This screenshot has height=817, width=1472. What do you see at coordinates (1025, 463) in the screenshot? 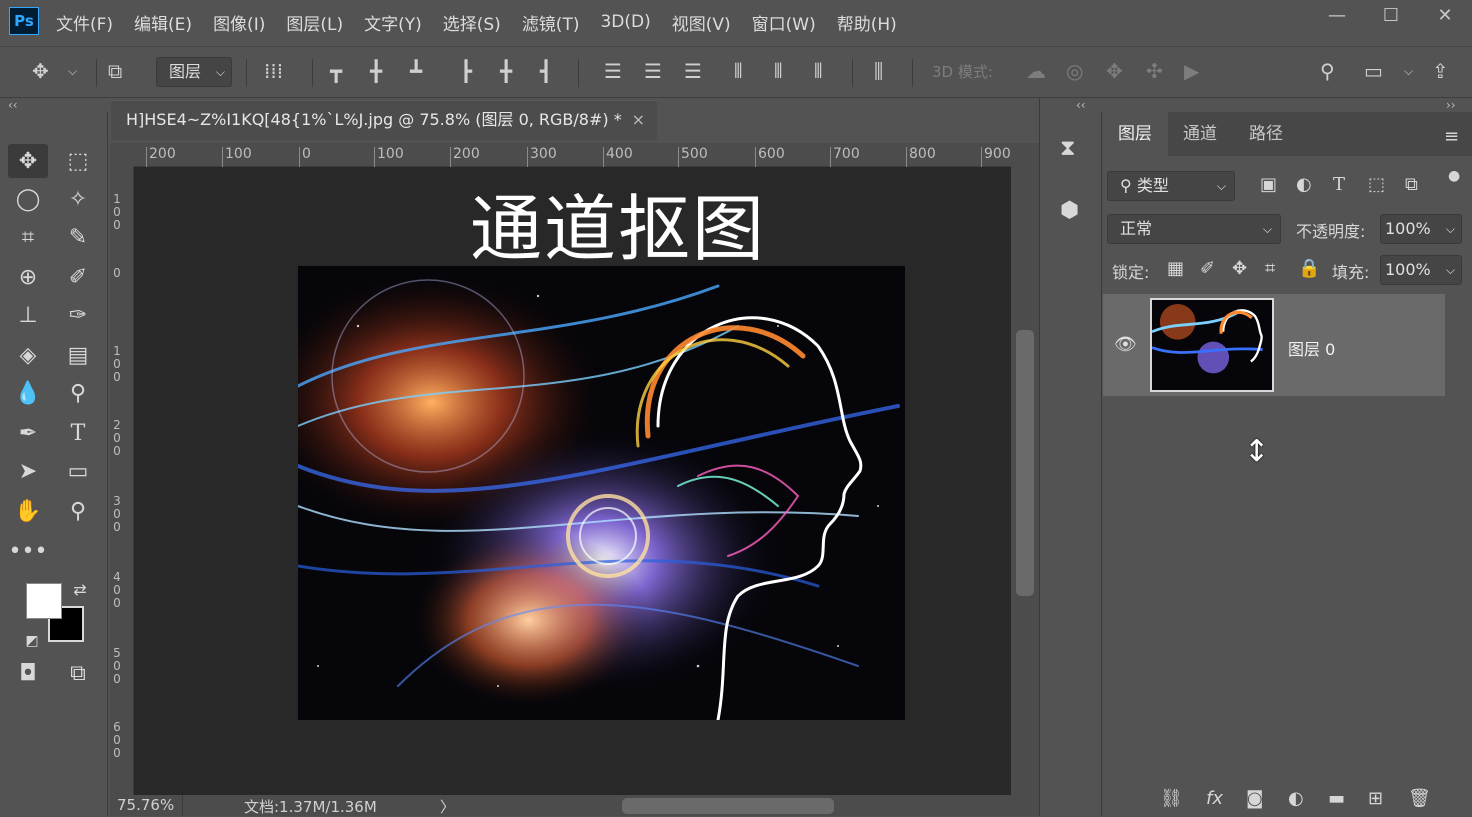
I see `vertical-scroll-thumb` at bounding box center [1025, 463].